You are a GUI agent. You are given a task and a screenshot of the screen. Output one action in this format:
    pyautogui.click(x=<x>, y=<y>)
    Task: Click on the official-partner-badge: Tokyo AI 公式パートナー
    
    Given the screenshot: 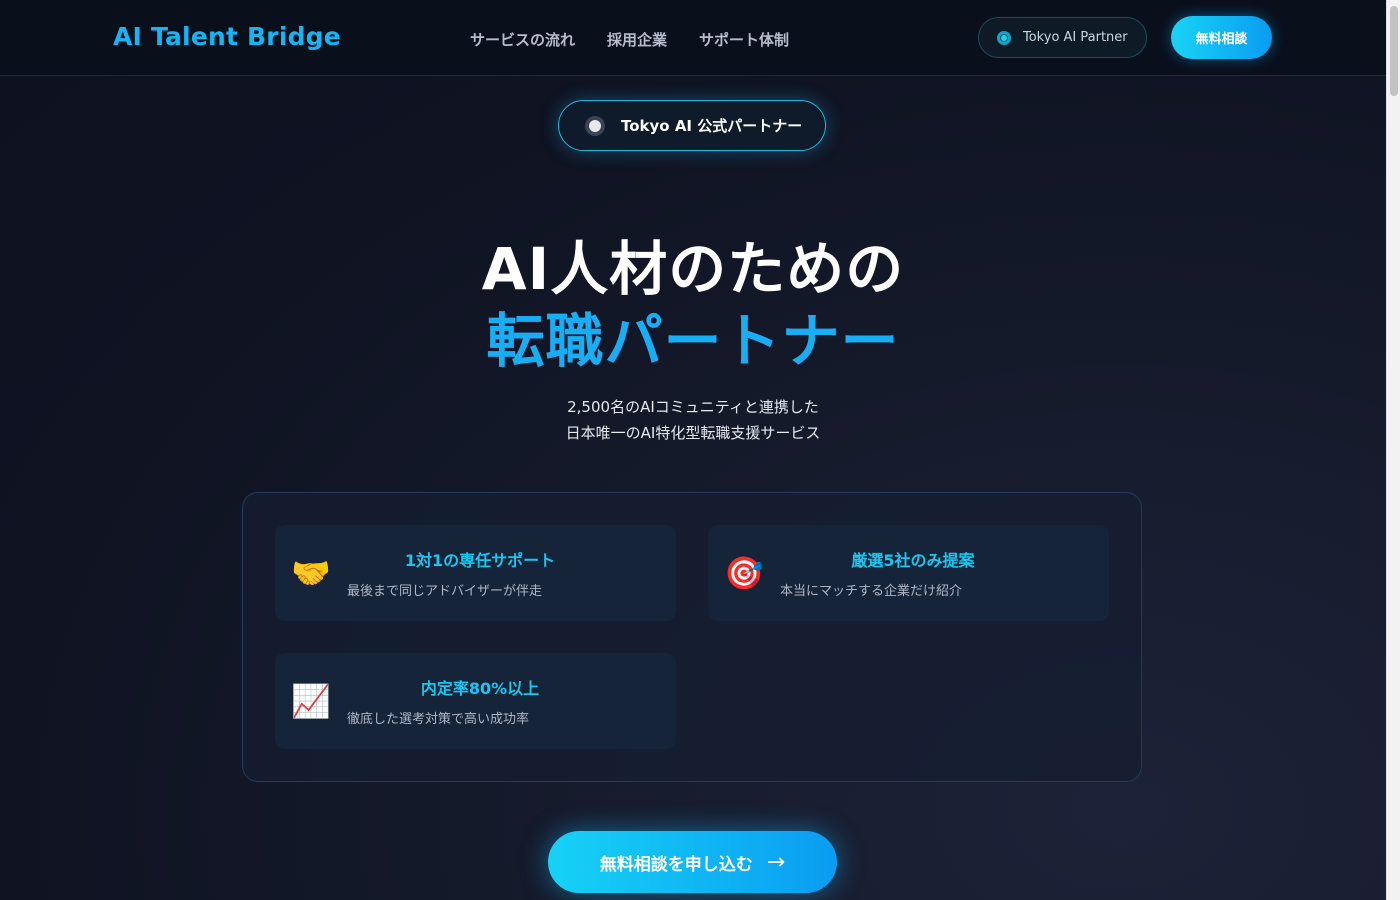 What is the action you would take?
    pyautogui.click(x=692, y=125)
    